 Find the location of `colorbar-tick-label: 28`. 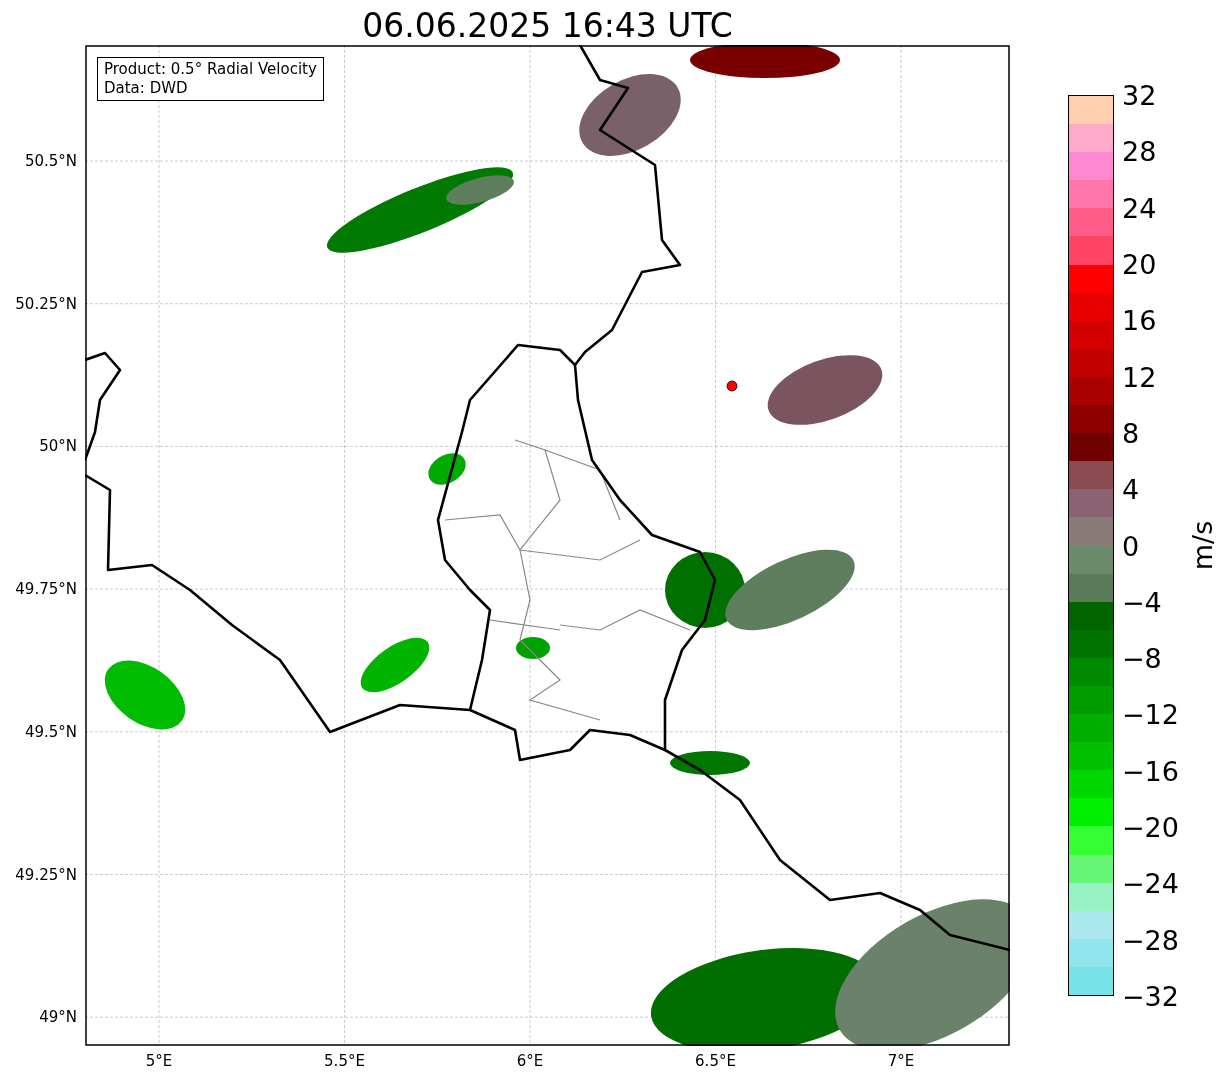

colorbar-tick-label: 28 is located at coordinates (1139, 151).